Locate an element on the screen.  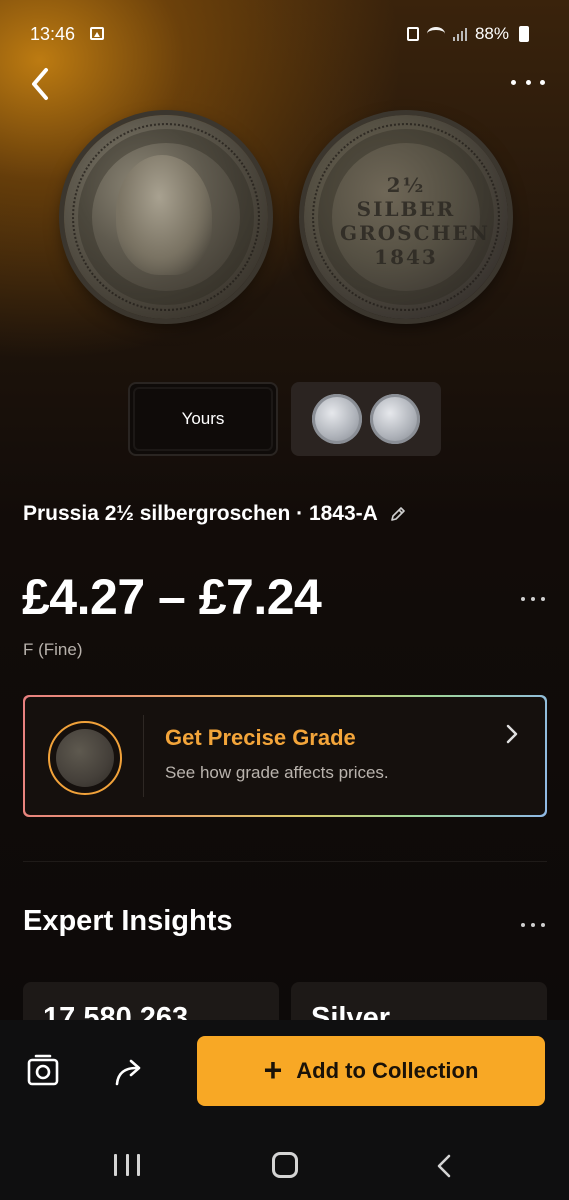
share-icon is located at coordinates (128, 1072).